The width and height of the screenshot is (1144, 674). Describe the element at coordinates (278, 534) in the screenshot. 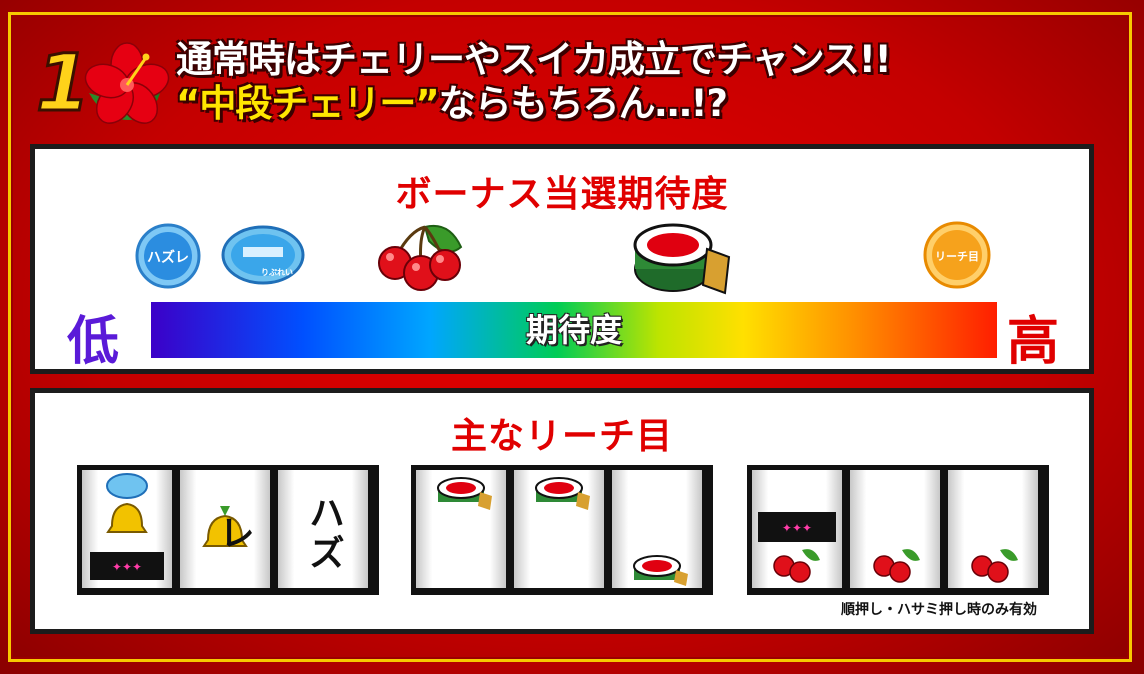

I see `hazure-reel-text: ハズレ` at that location.